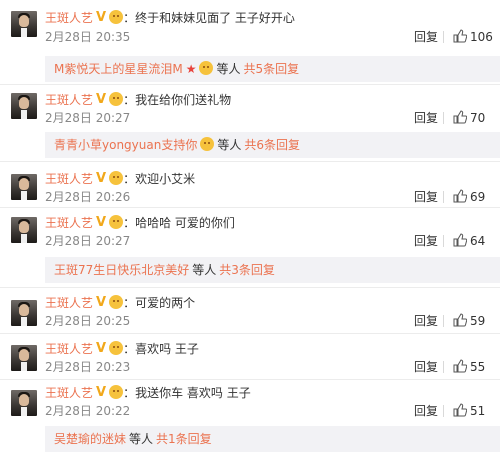 The height and width of the screenshot is (465, 500). Describe the element at coordinates (469, 367) in the screenshot. I see `like-button: 55` at that location.